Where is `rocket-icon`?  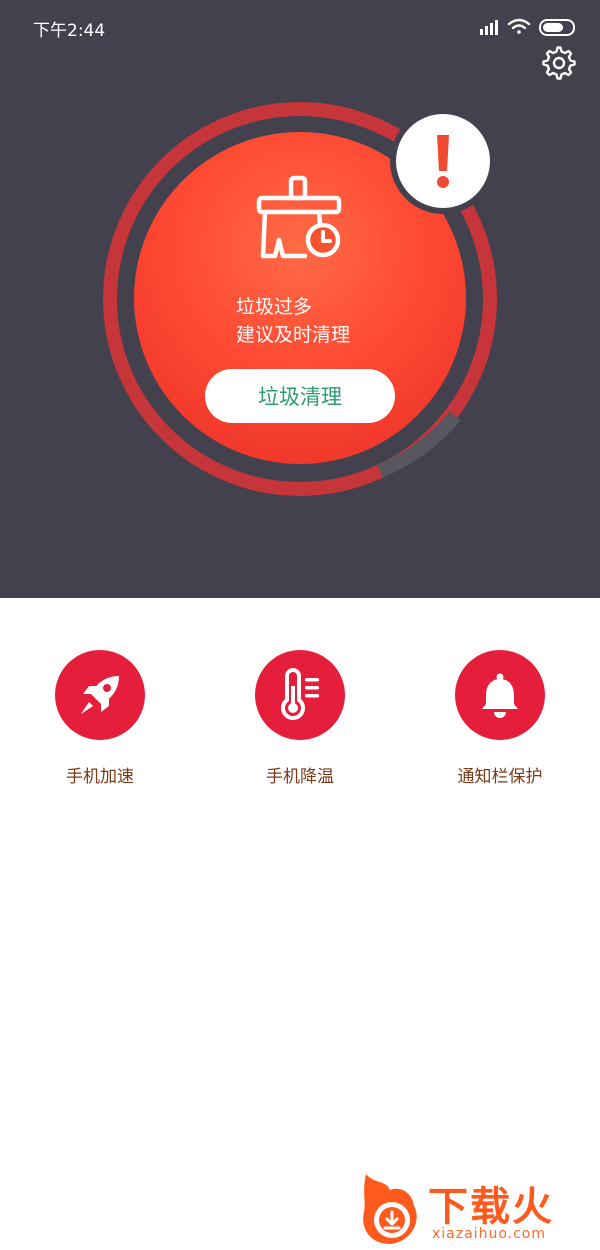 rocket-icon is located at coordinates (100, 695).